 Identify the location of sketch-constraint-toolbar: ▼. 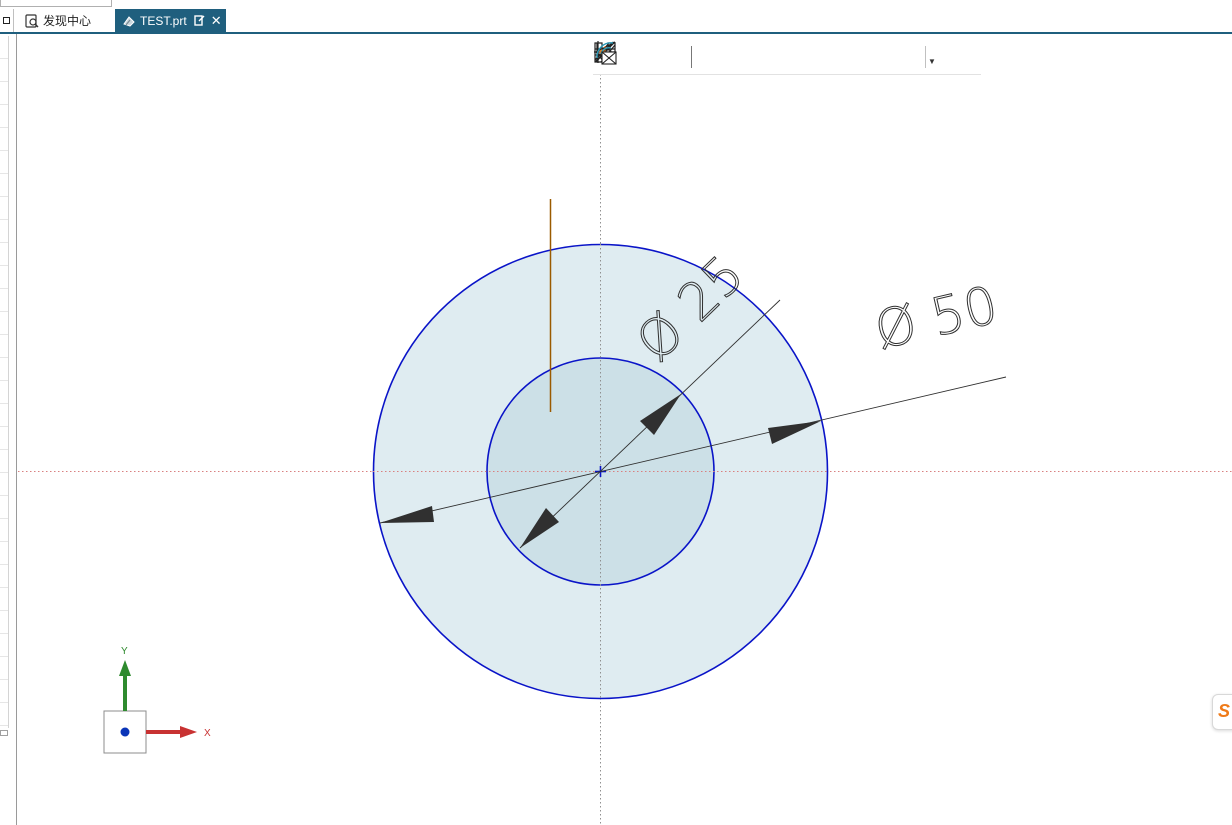
(787, 57).